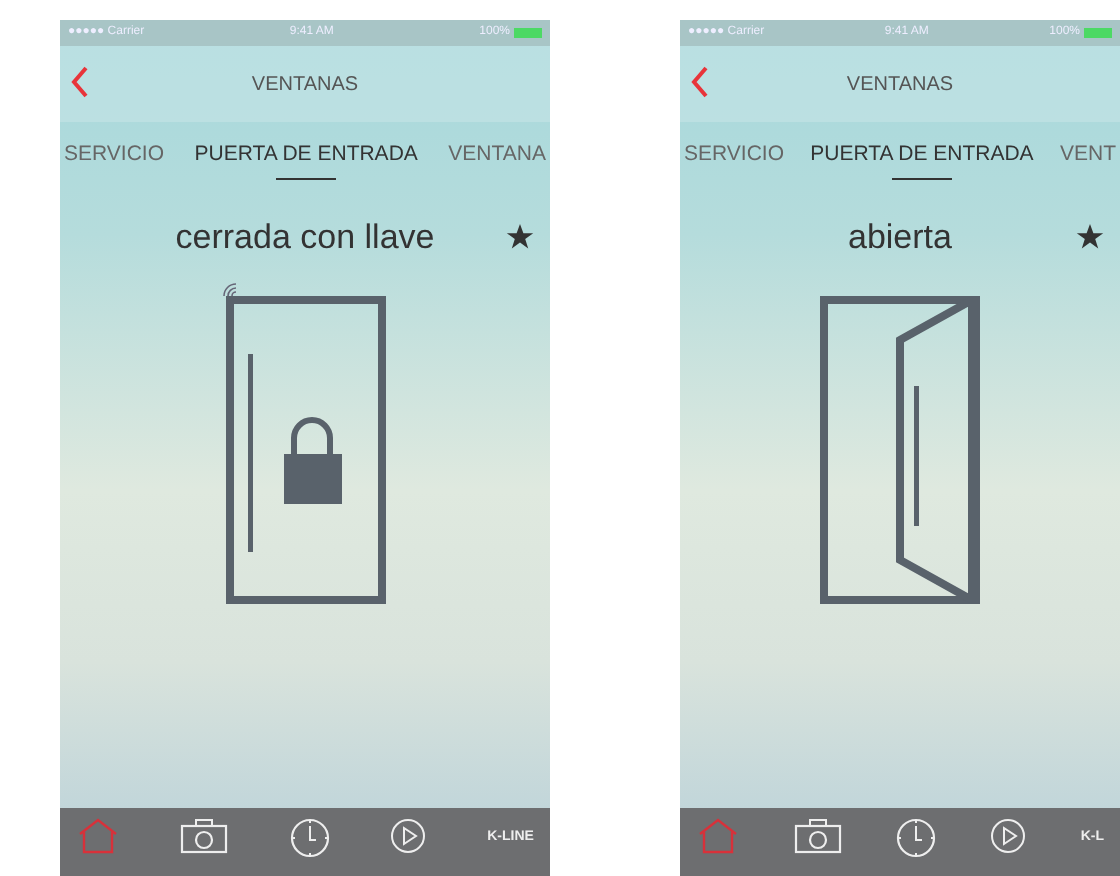  What do you see at coordinates (497, 158) in the screenshot?
I see `tab: VENTANA` at bounding box center [497, 158].